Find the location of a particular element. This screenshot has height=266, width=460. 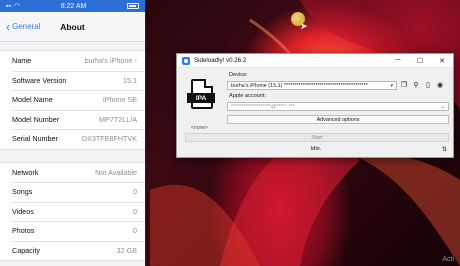

row-value: burha's iPhone is located at coordinates (108, 61).